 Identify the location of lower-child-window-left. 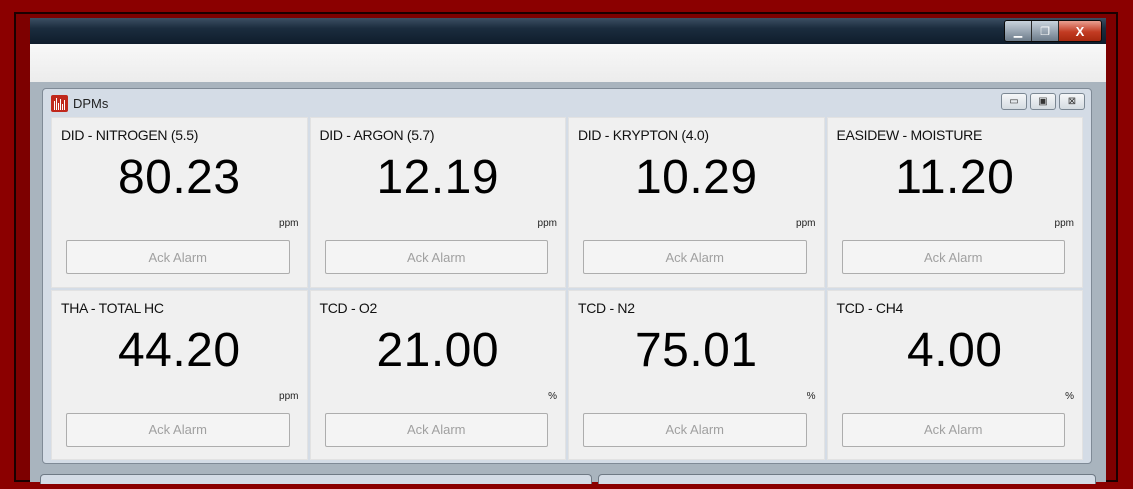
(316, 479).